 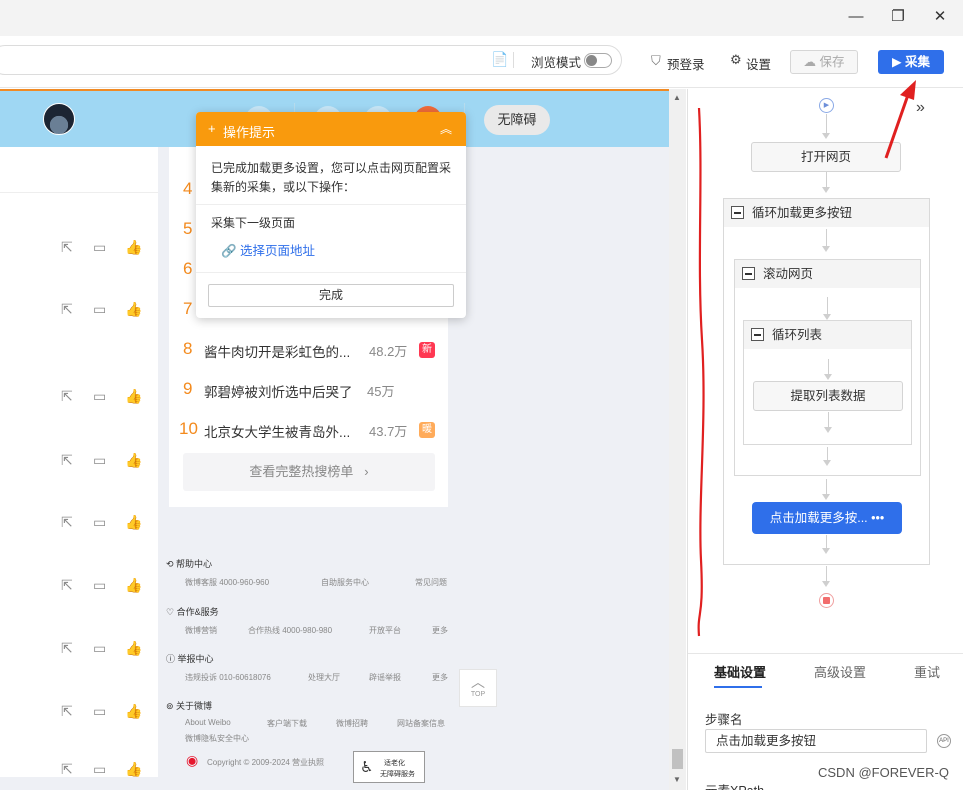 I want to click on elderly-accessibility-badge: ♿ 适老化 无障碍服务, so click(x=389, y=767).